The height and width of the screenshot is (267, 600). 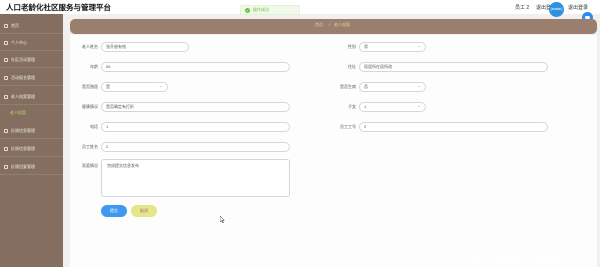 I want to click on submit-button: 提交, so click(x=114, y=211).